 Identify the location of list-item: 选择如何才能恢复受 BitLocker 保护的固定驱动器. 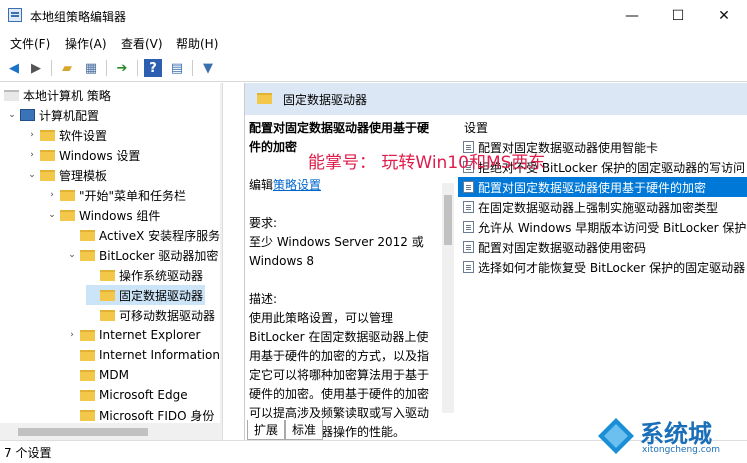
(602, 267).